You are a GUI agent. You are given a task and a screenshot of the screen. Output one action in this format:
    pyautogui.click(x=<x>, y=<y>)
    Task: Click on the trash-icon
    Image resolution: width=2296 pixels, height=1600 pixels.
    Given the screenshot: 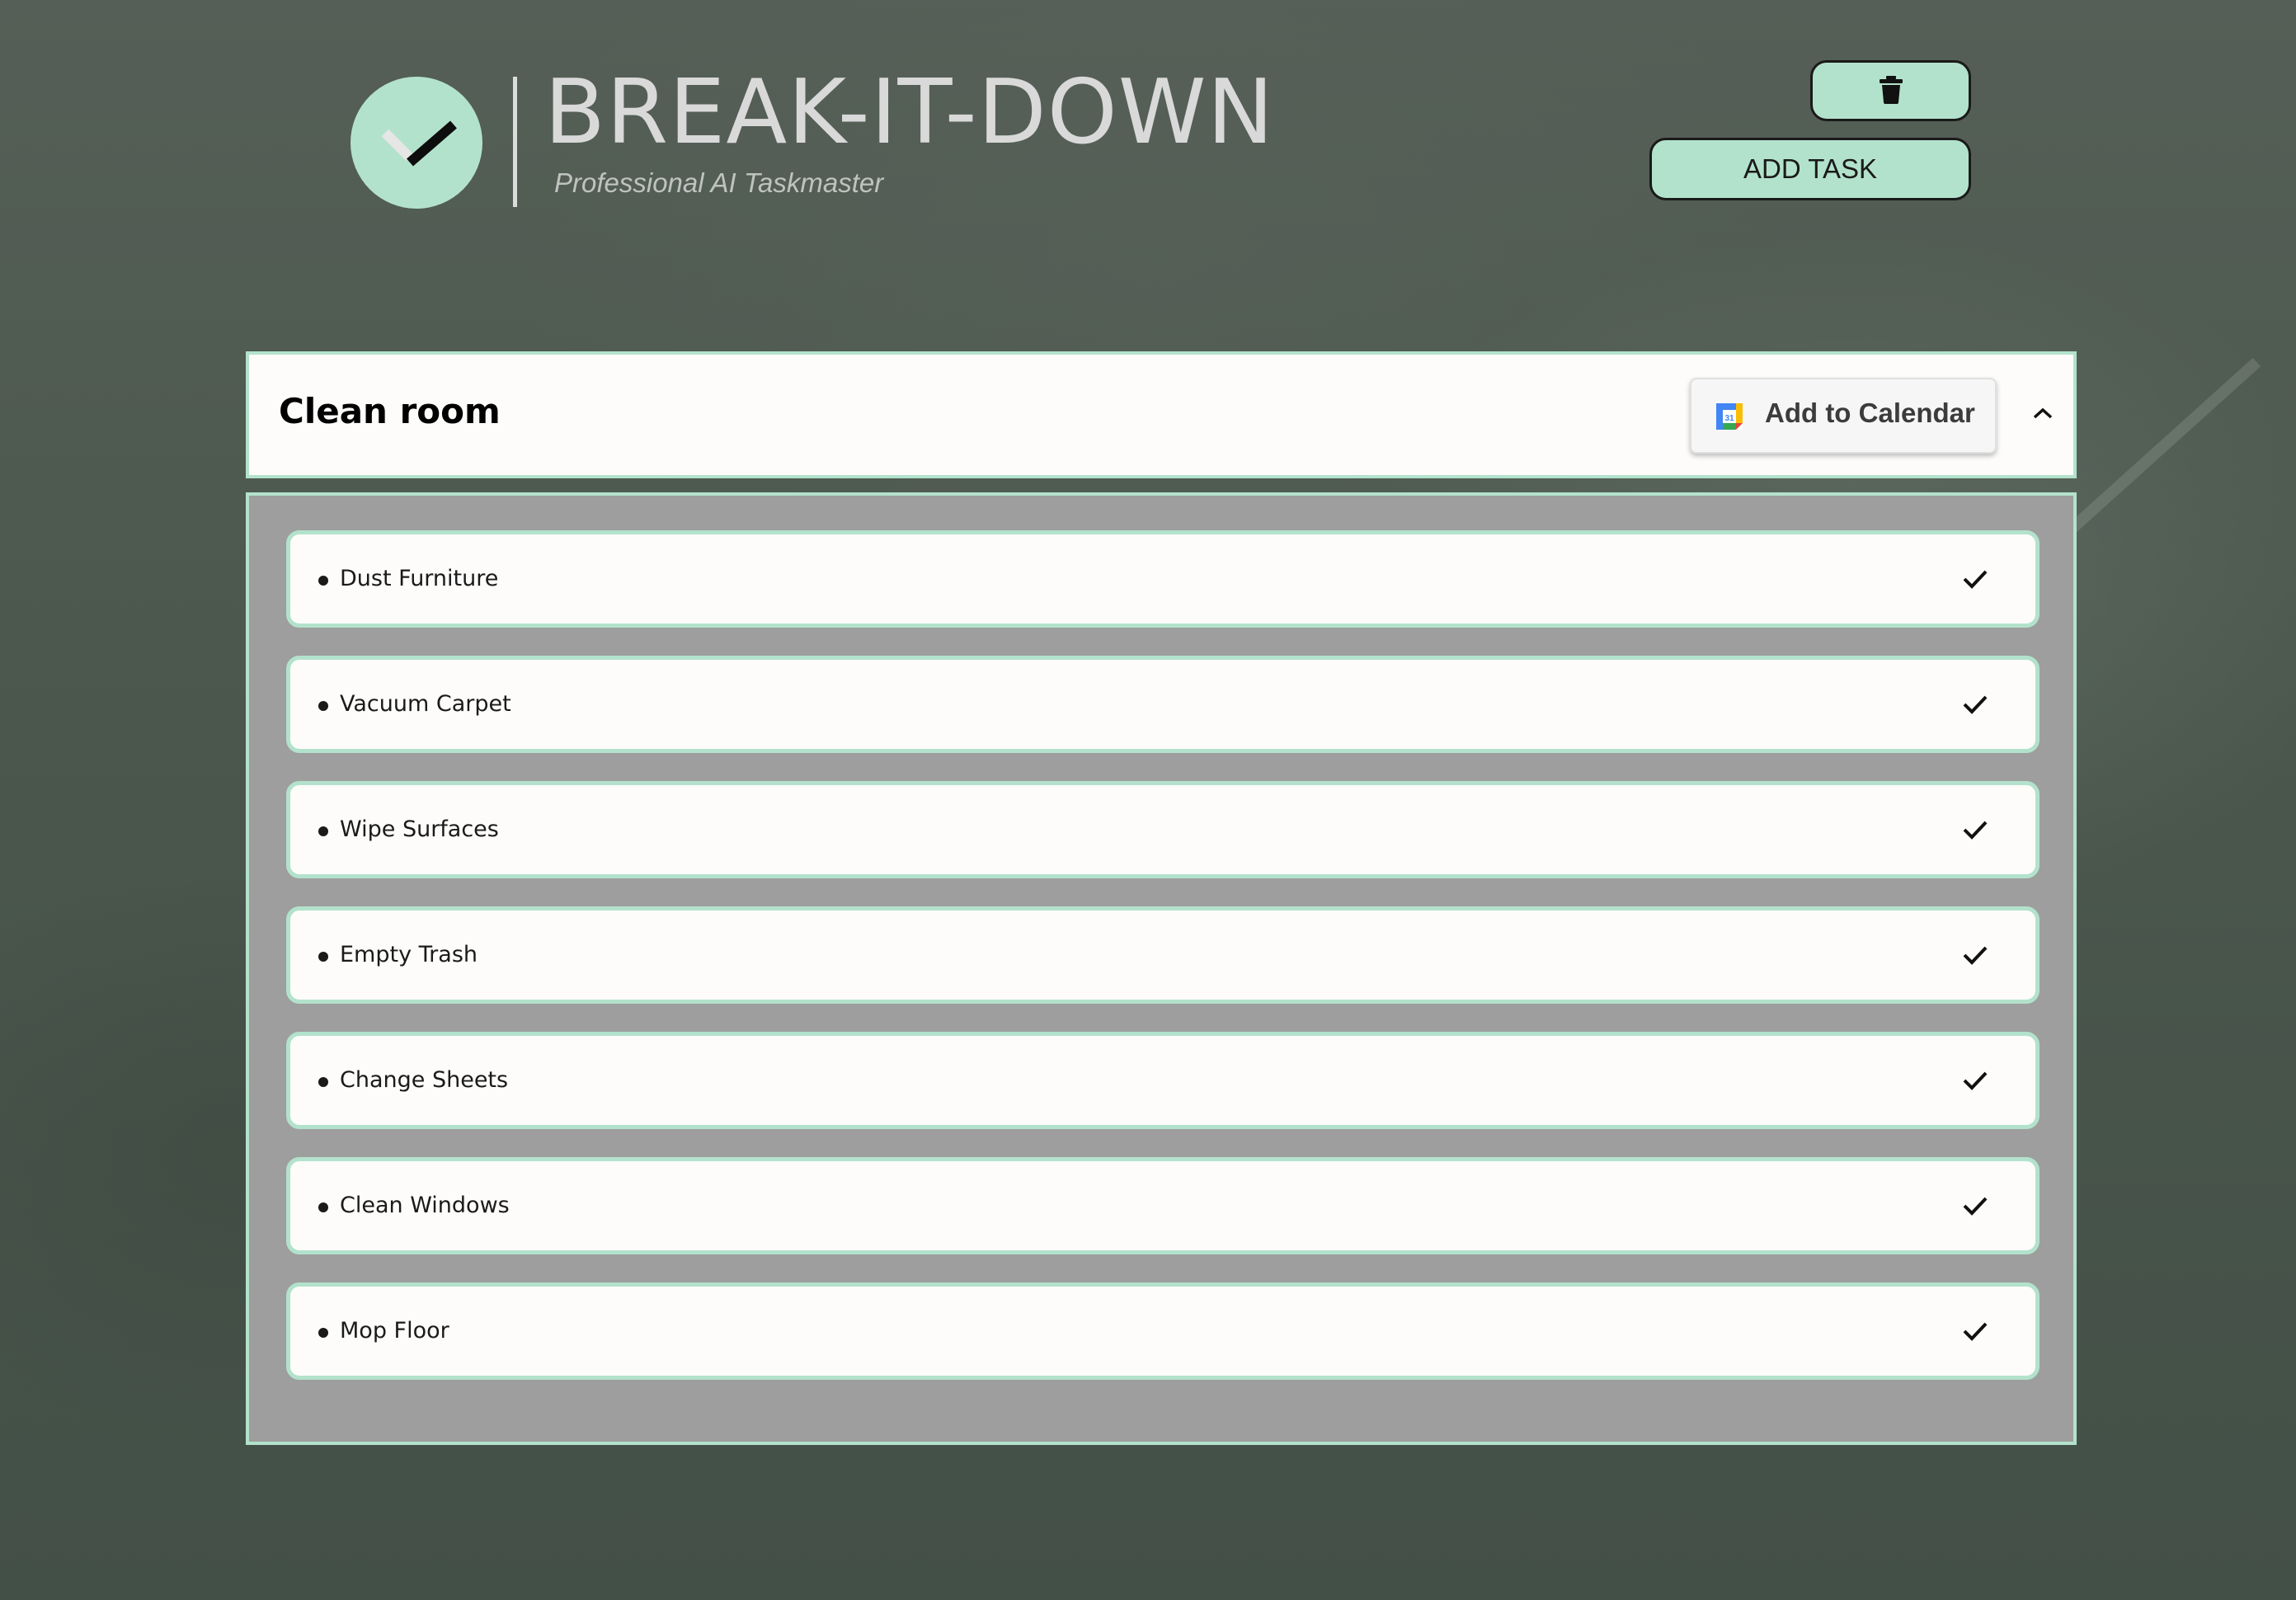 What is the action you would take?
    pyautogui.click(x=1891, y=90)
    